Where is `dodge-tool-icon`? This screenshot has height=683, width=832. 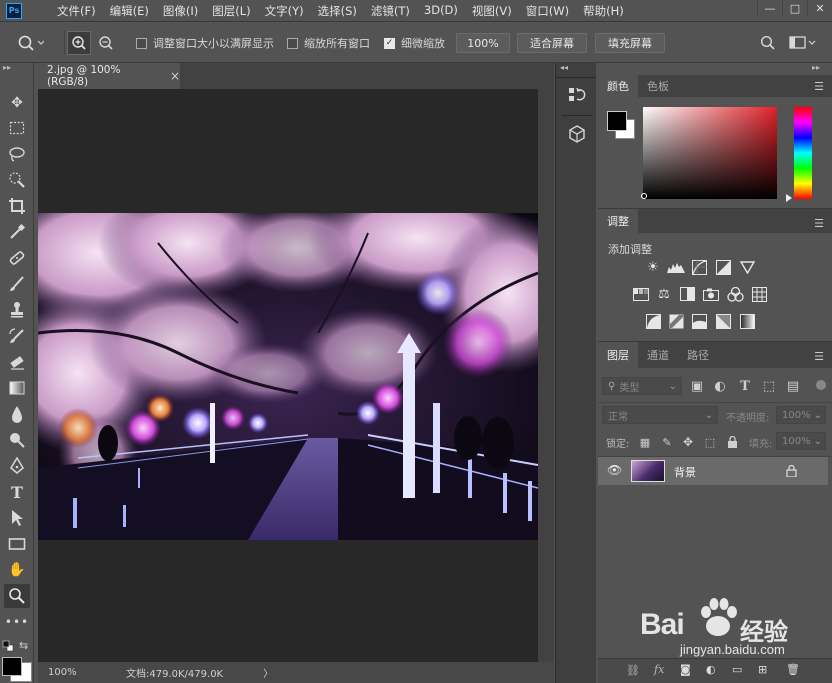
dodge-tool-icon is located at coordinates (17, 440).